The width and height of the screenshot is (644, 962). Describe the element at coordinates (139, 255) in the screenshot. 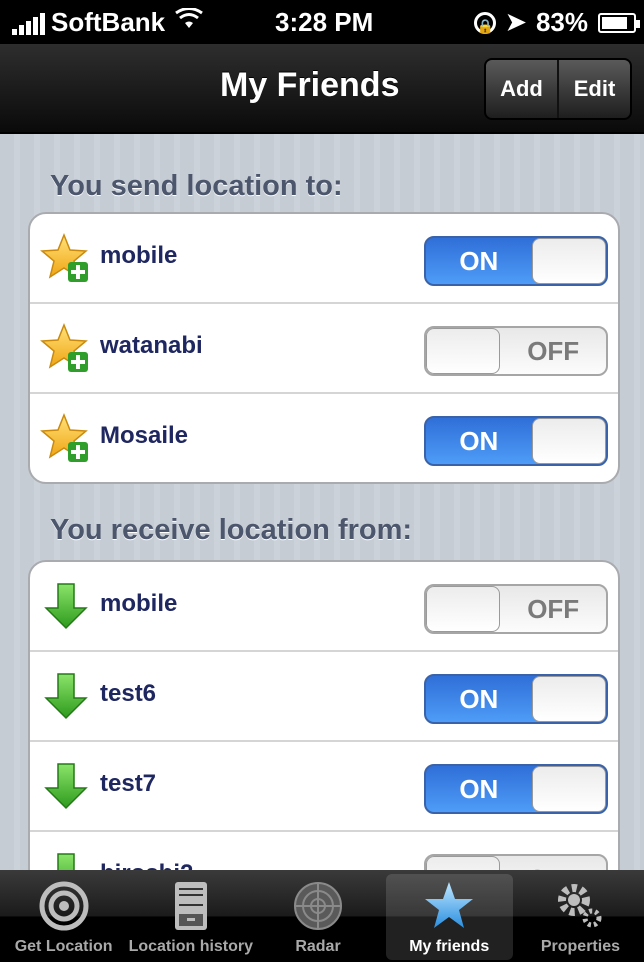

I see `send-friend-name: mobile` at that location.